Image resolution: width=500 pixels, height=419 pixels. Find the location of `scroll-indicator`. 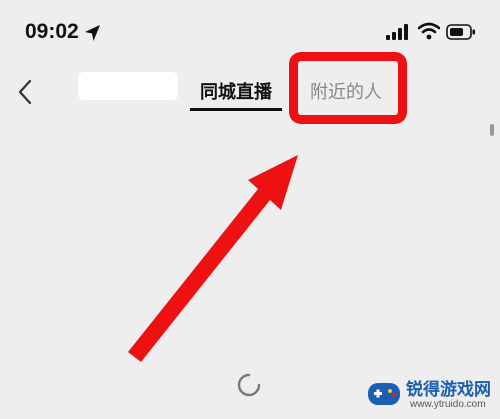

scroll-indicator is located at coordinates (492, 130).